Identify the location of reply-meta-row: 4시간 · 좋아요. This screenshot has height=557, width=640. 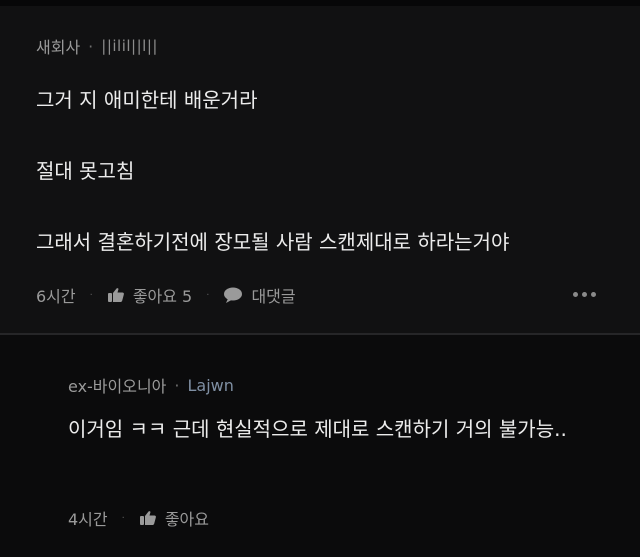
(145, 518).